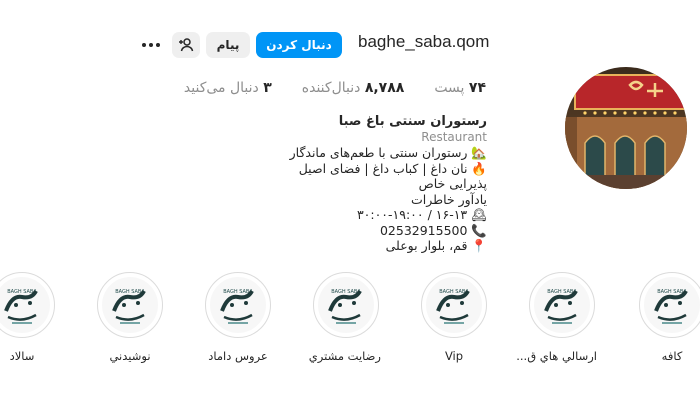 This screenshot has width=700, height=400. Describe the element at coordinates (477, 88) in the screenshot. I see `posts-value: ۷۴` at that location.